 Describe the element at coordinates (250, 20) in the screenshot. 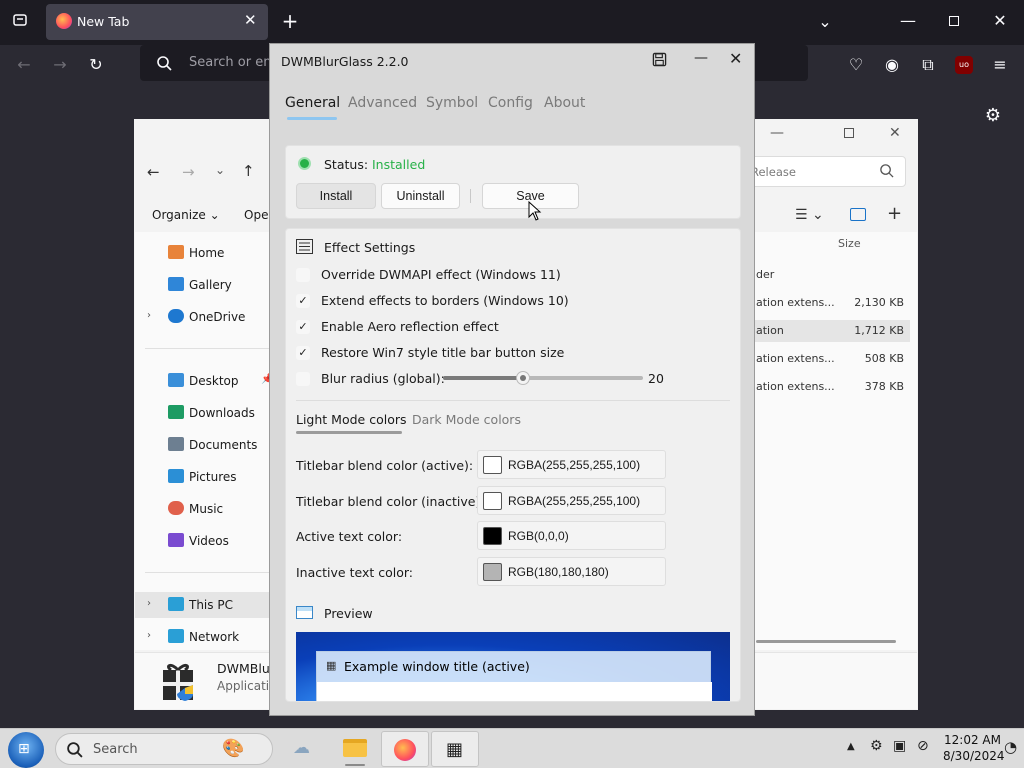

I see `close-tab-icon: ✕` at that location.